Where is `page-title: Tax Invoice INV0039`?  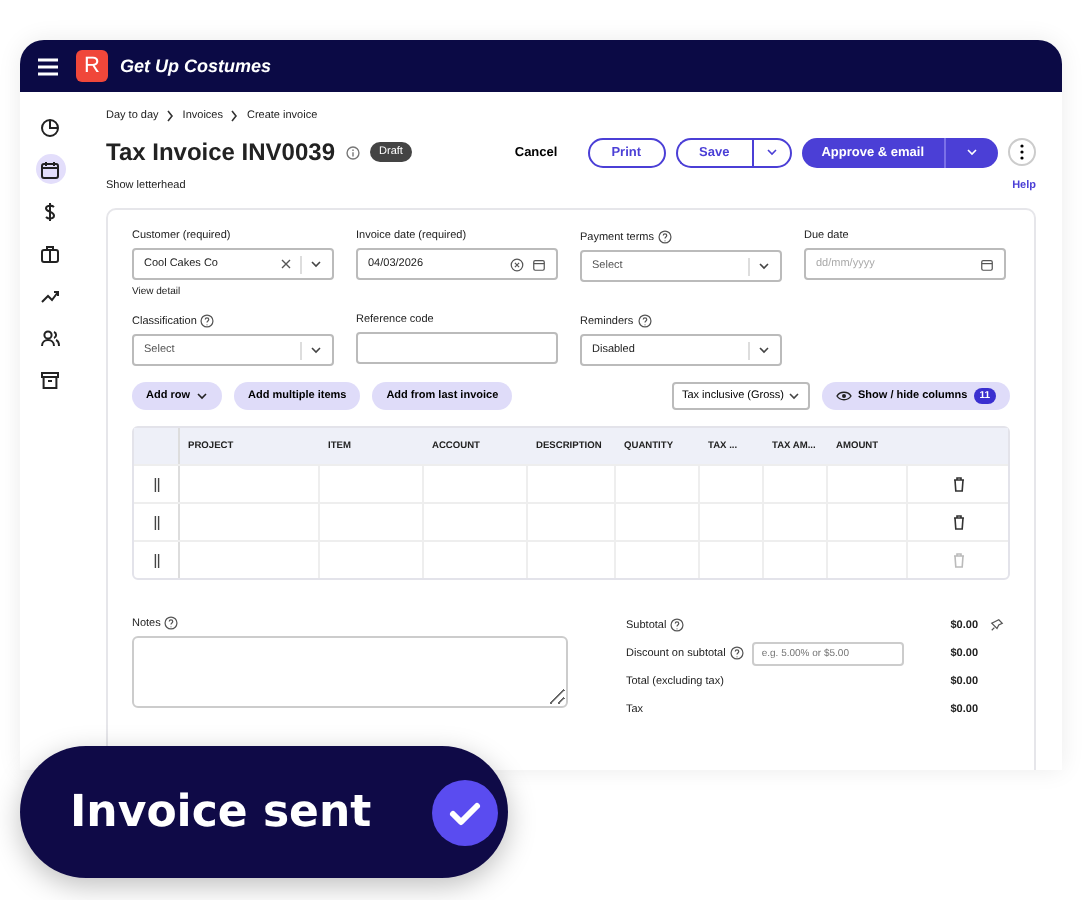
page-title: Tax Invoice INV0039 is located at coordinates (221, 152).